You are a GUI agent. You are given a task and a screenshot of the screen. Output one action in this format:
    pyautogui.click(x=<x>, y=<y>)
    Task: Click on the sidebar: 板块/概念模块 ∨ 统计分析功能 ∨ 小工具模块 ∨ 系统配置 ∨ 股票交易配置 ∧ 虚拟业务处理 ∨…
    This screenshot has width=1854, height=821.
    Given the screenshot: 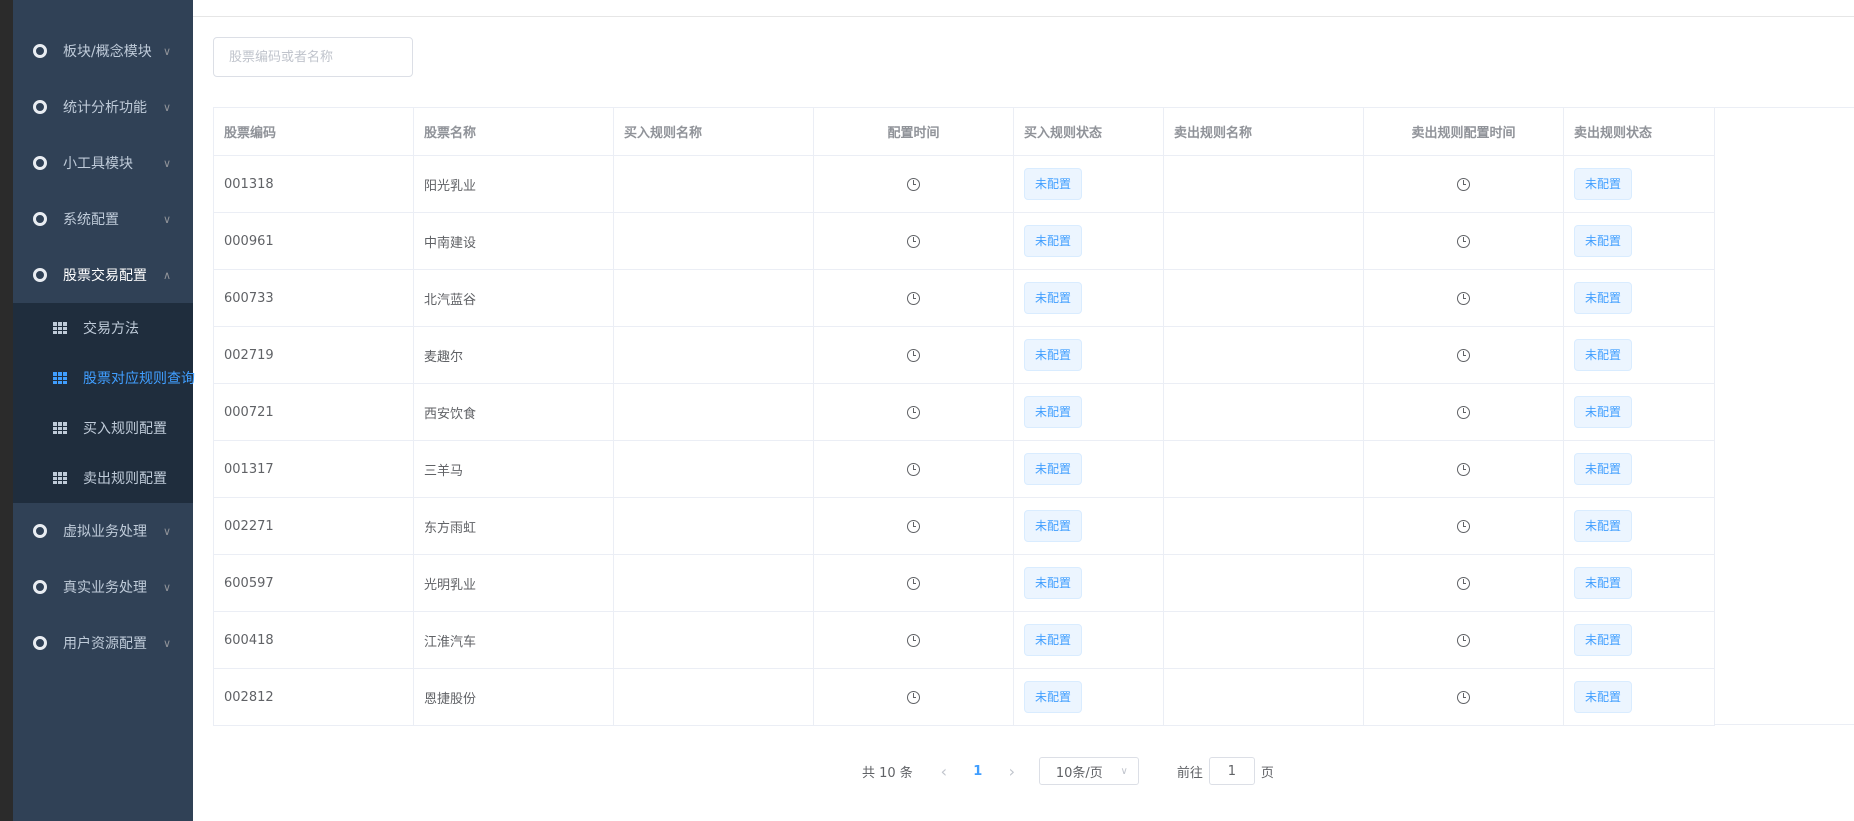 What is the action you would take?
    pyautogui.click(x=104, y=410)
    